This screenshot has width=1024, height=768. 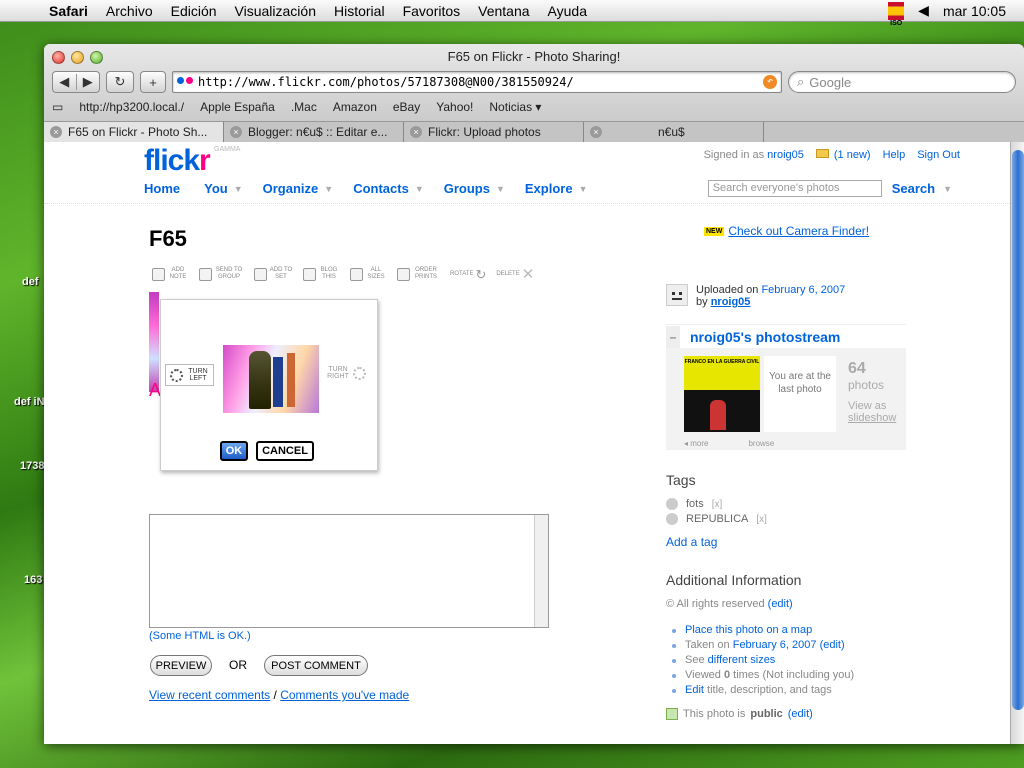 What do you see at coordinates (872, 418) in the screenshot?
I see `slideshow-link: slideshow` at bounding box center [872, 418].